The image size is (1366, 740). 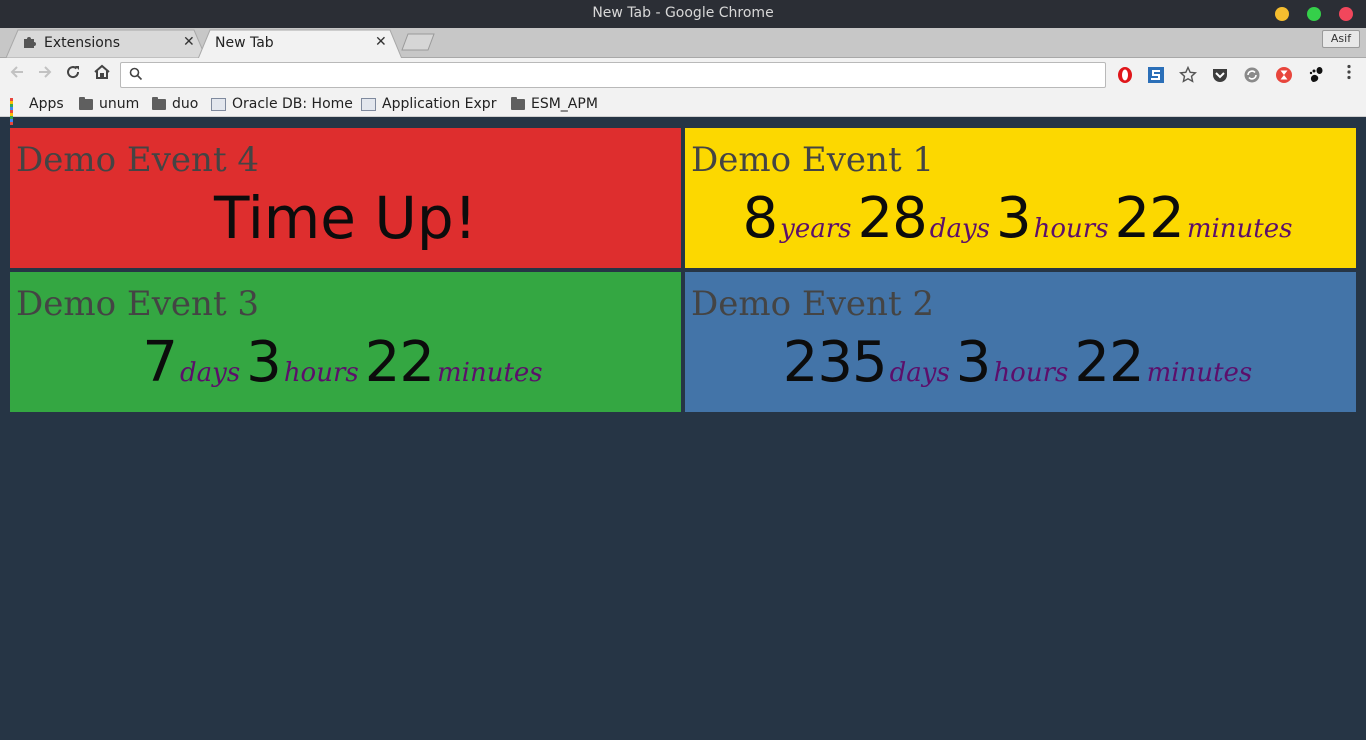 I want to click on countdown: 8 years 28 days 3 hours 22 minutes, so click(x=1020, y=218).